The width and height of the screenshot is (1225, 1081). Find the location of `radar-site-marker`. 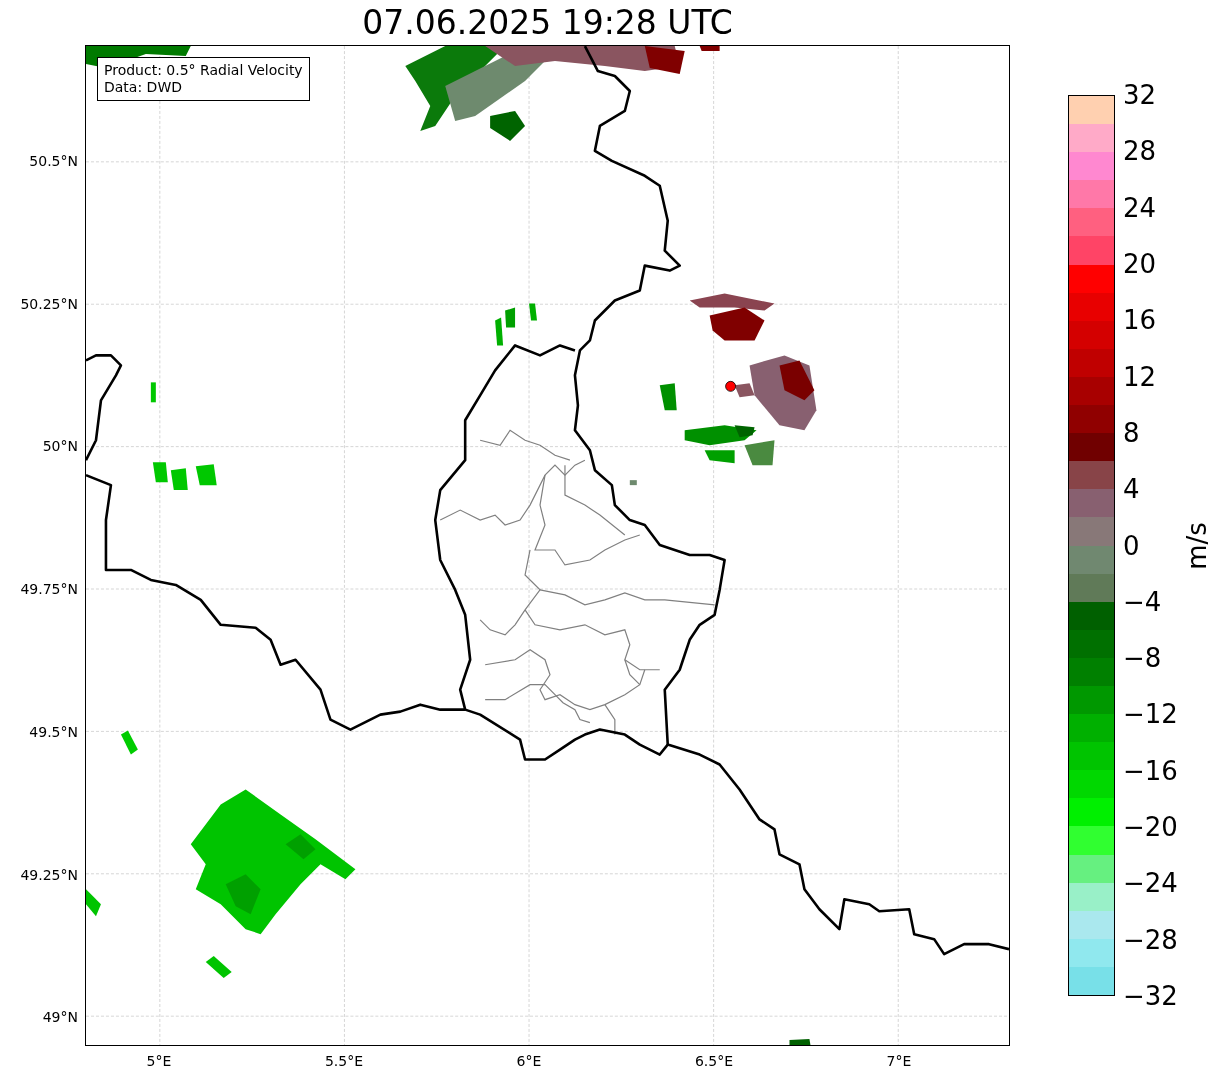

radar-site-marker is located at coordinates (730, 386).